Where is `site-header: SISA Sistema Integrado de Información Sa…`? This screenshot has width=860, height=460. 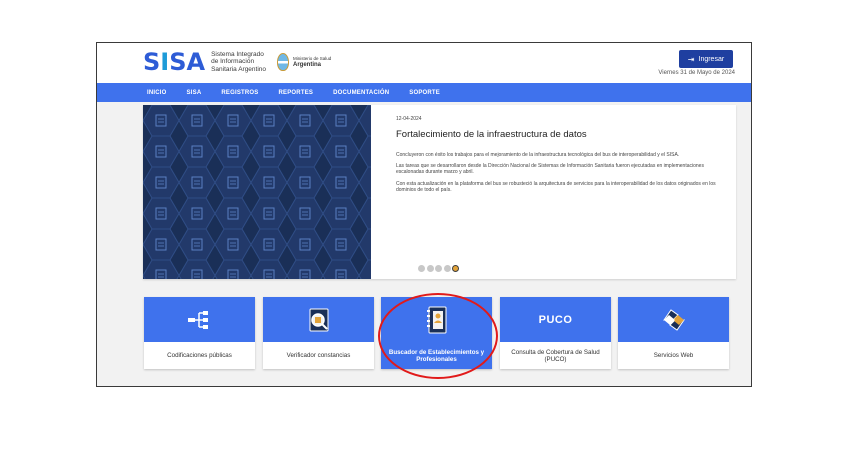 site-header: SISA Sistema Integrado de Información Sa… is located at coordinates (424, 63).